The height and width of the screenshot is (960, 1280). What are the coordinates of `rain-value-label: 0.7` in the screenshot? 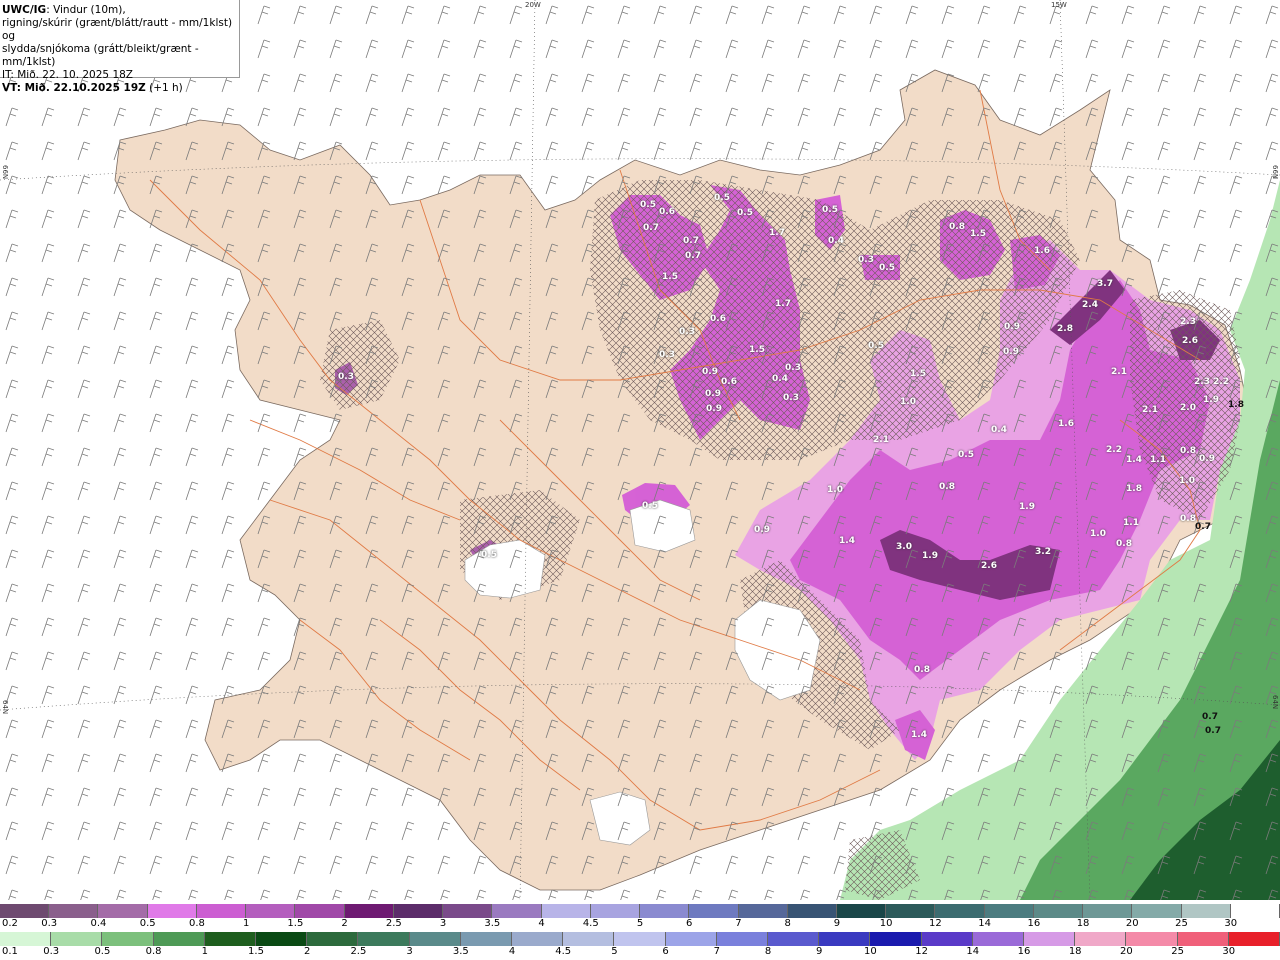 It's located at (1203, 527).